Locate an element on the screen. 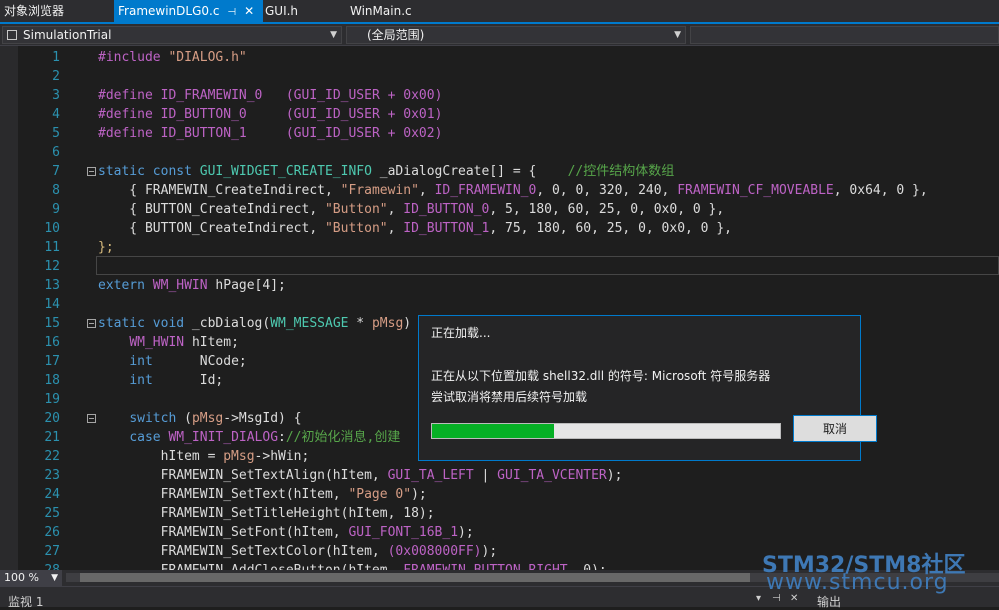 The height and width of the screenshot is (610, 999). tab-label: FramewinDLG0.c is located at coordinates (169, 11).